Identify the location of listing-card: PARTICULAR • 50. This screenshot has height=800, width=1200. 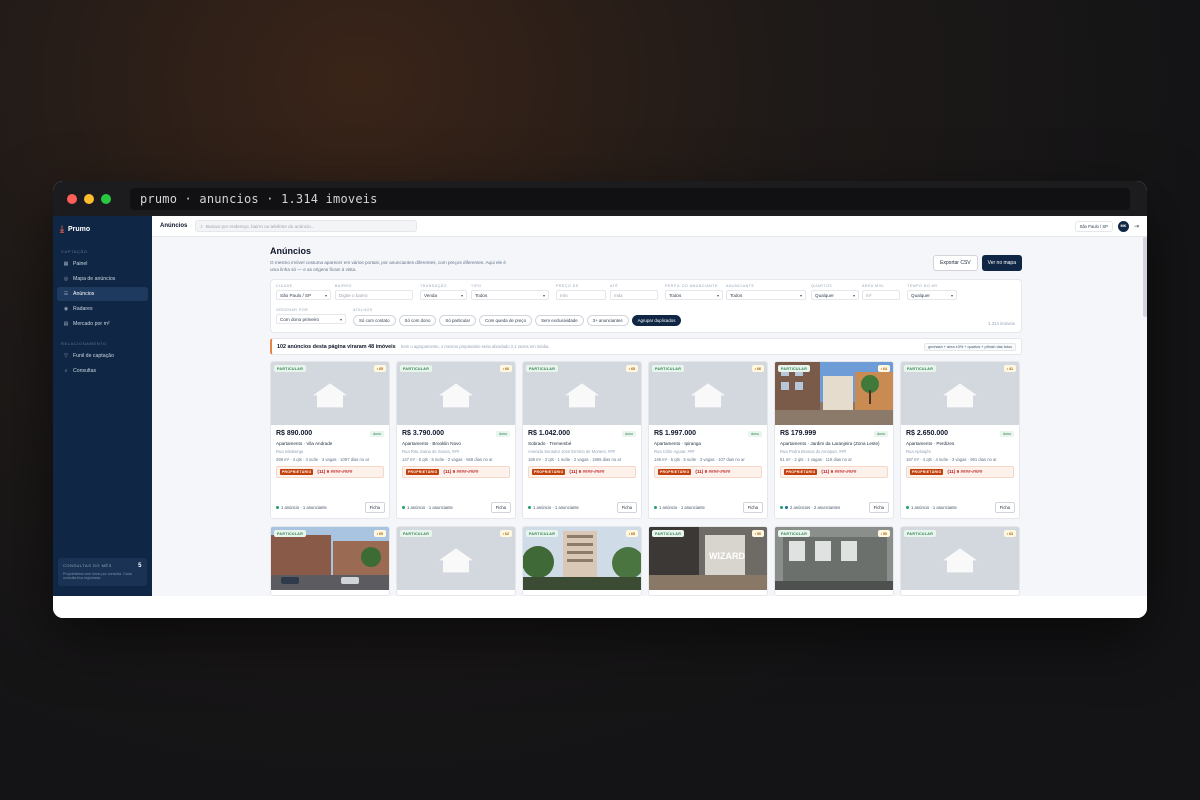
(834, 561).